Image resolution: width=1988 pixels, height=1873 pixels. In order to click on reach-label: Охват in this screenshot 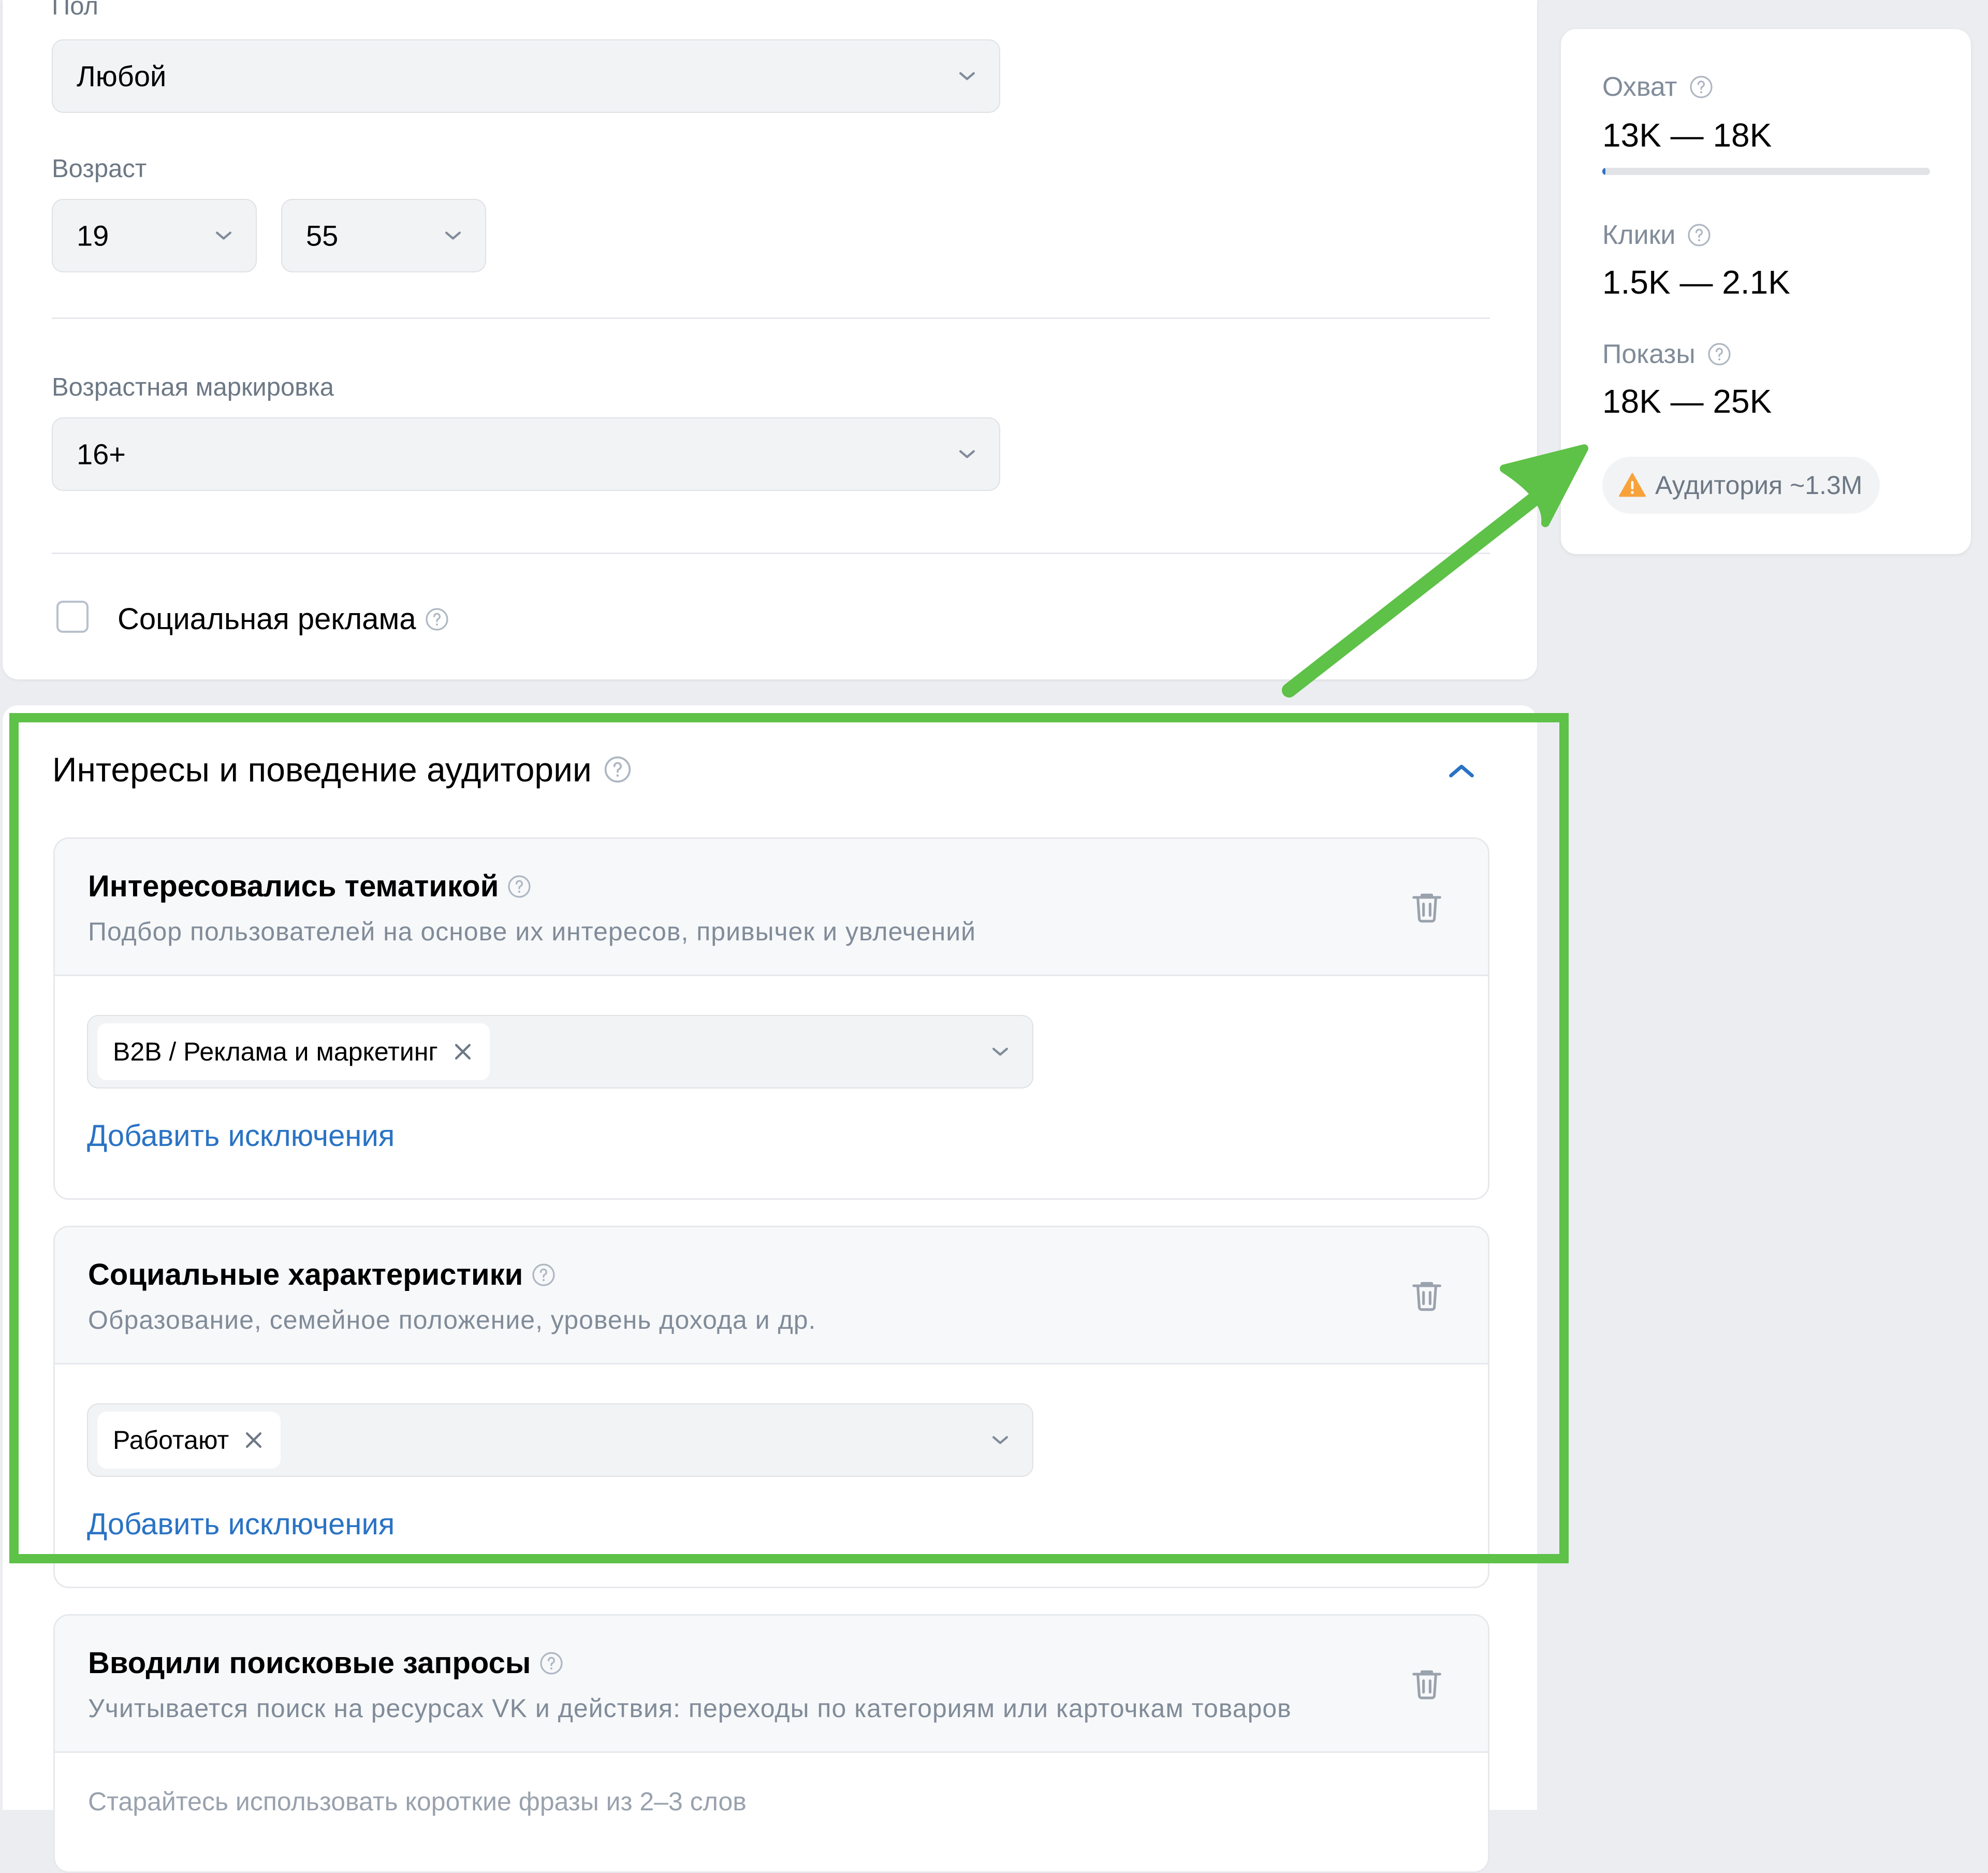, I will do `click(1639, 87)`.